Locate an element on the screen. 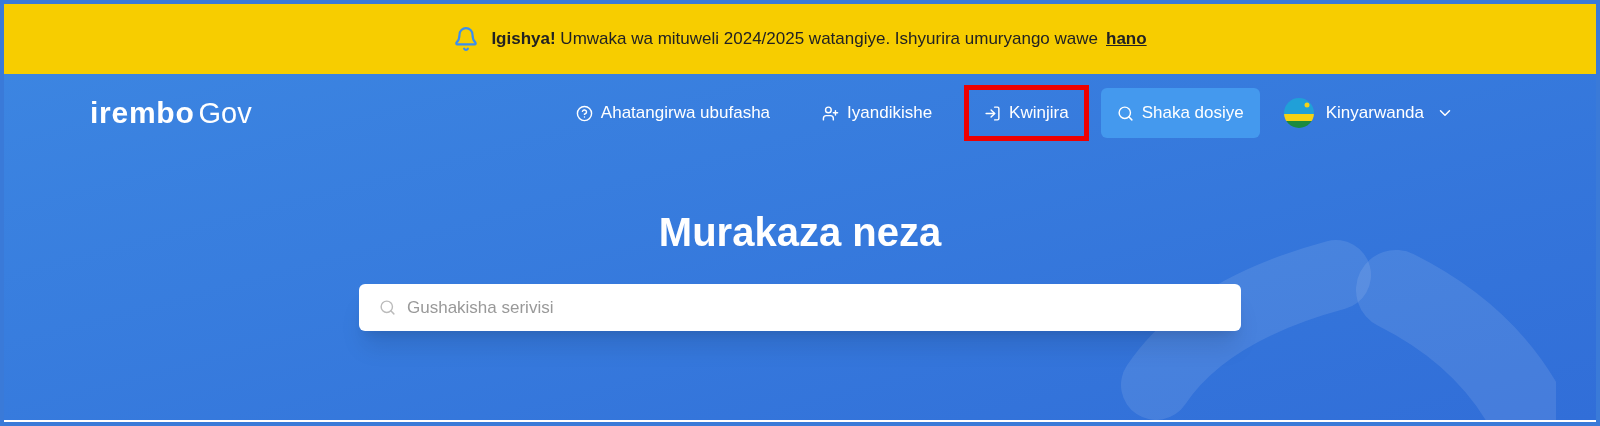  logo-wordmark: irembo is located at coordinates (142, 113).